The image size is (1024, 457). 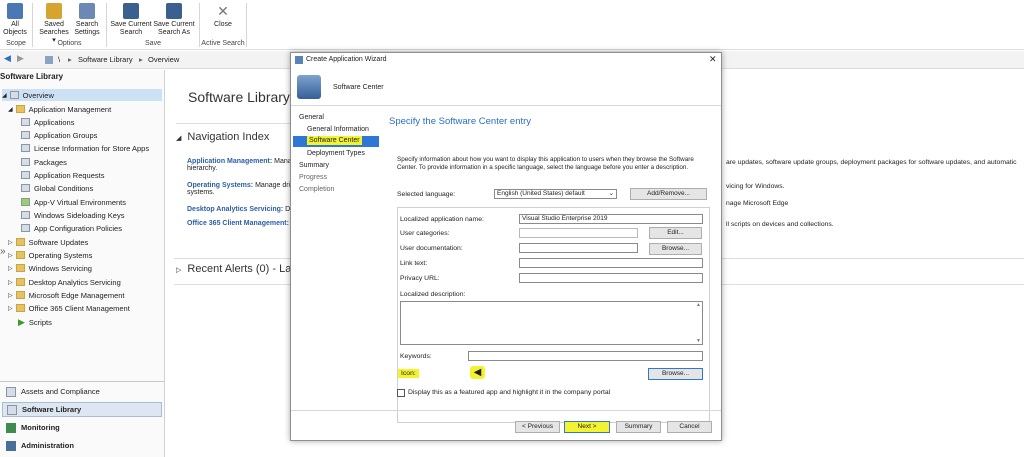 What do you see at coordinates (66, 295) in the screenshot?
I see `tree-item-edge-management: ▷ Microsoft Edge Management` at bounding box center [66, 295].